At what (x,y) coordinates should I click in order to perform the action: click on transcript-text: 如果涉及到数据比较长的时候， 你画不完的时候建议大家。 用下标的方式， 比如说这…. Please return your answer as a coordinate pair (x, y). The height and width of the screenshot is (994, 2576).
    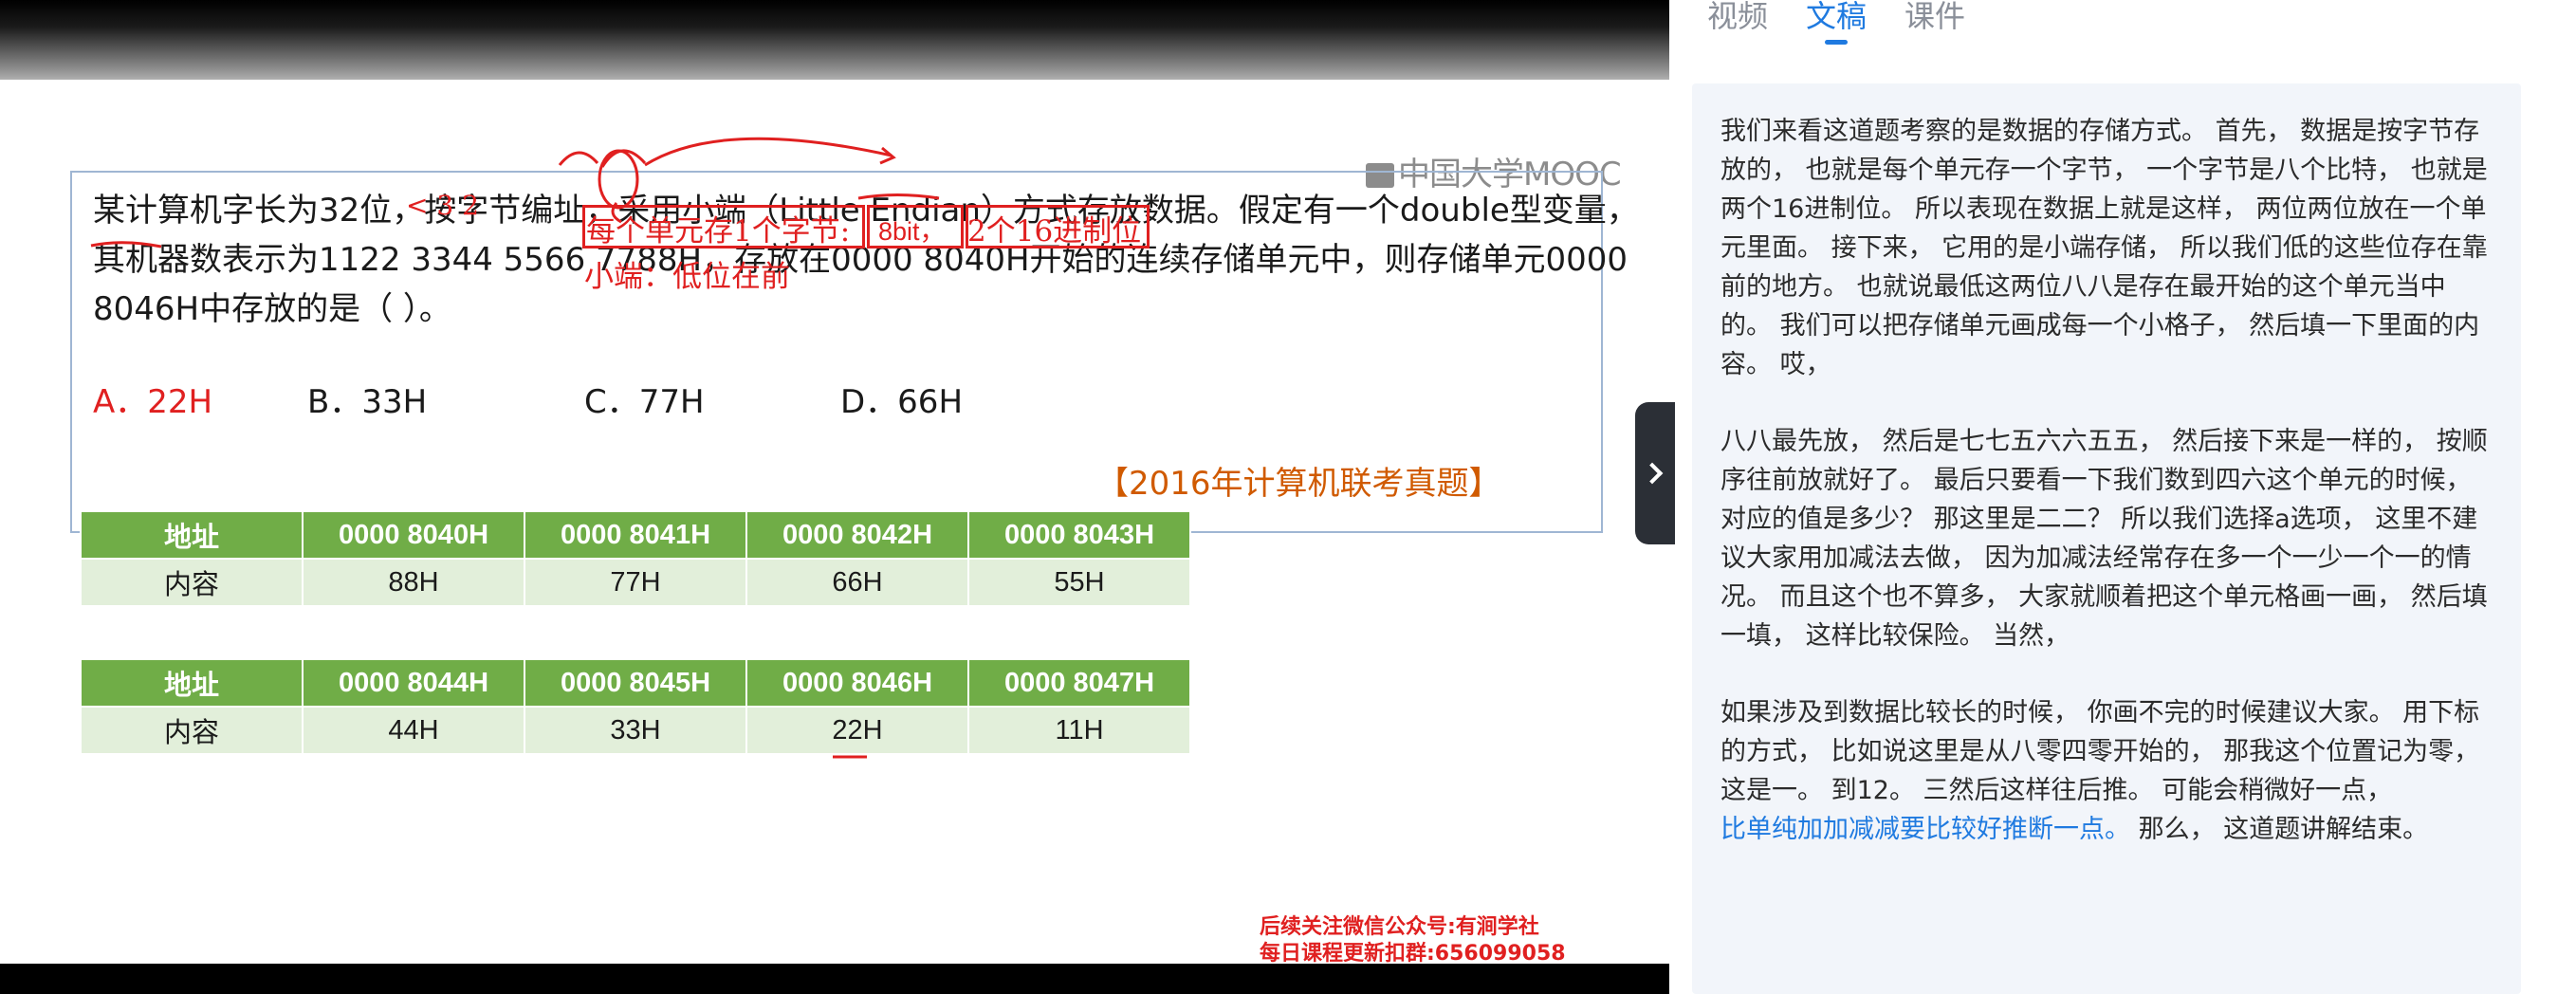
    Looking at the image, I should click on (2099, 751).